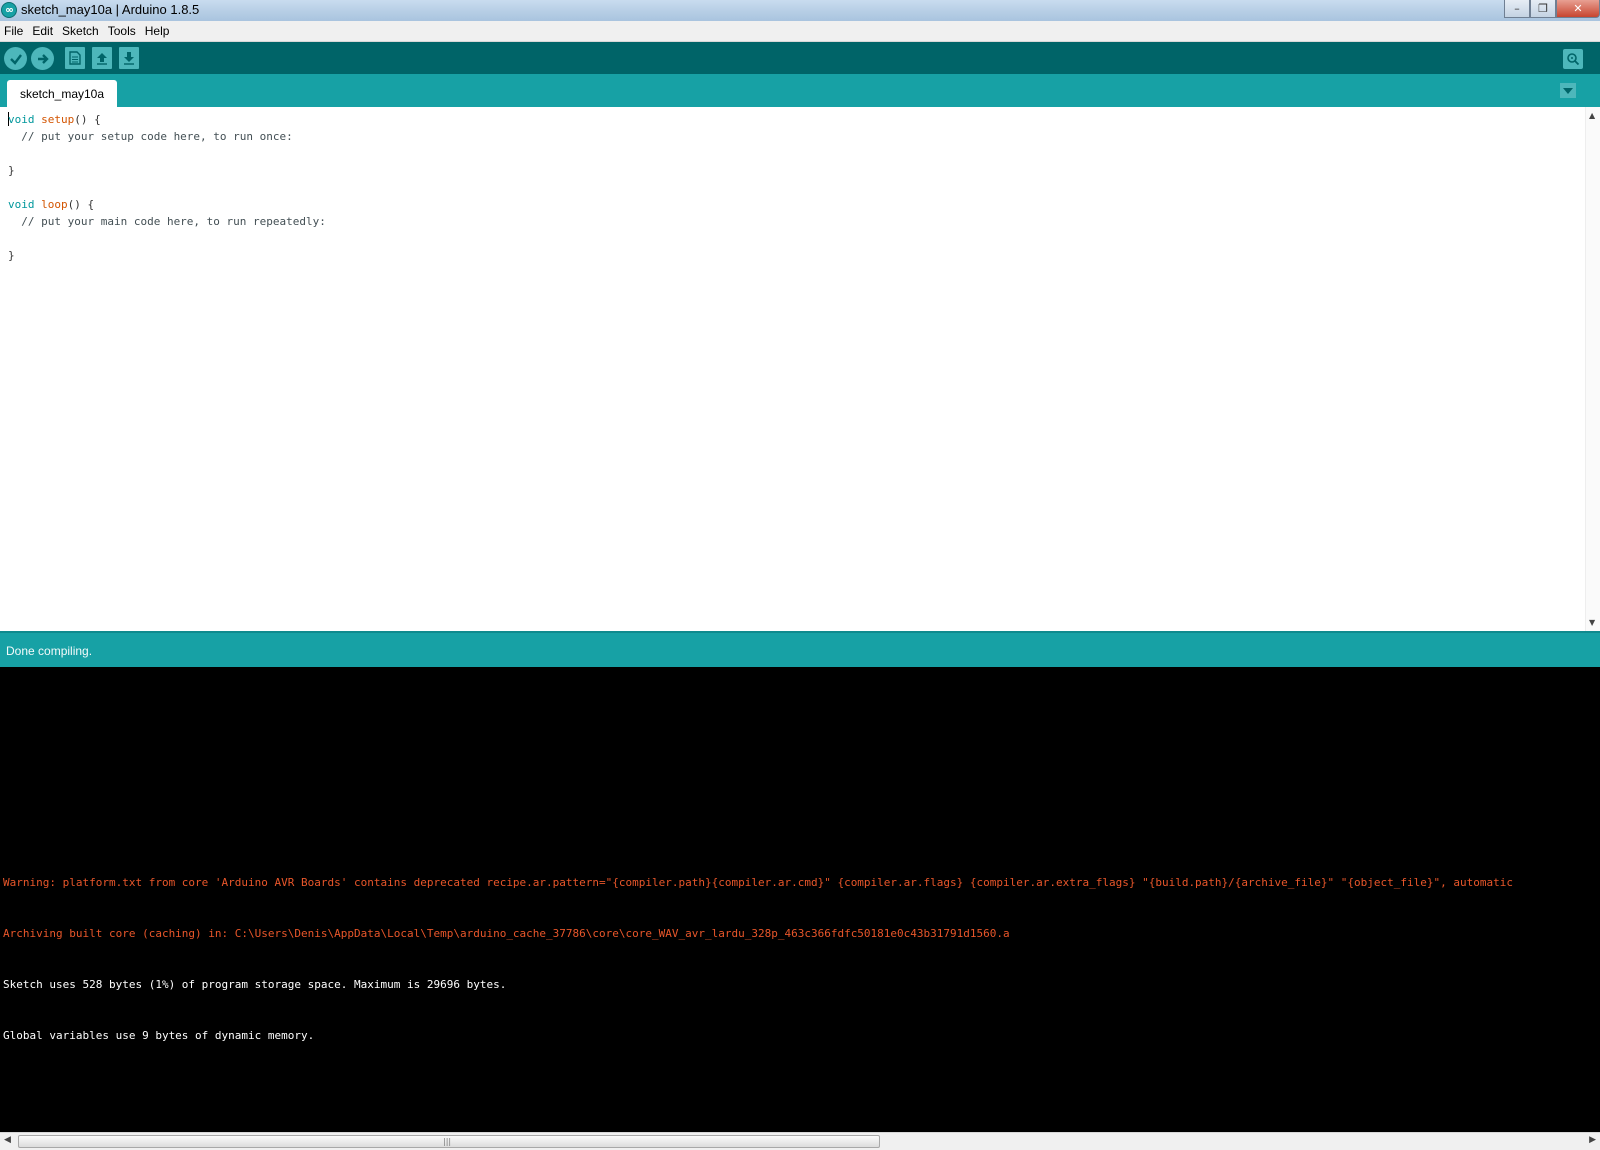 Image resolution: width=1600 pixels, height=1150 pixels. Describe the element at coordinates (800, 31) in the screenshot. I see `menu-bar: File Edit Sketch Tools Help` at that location.